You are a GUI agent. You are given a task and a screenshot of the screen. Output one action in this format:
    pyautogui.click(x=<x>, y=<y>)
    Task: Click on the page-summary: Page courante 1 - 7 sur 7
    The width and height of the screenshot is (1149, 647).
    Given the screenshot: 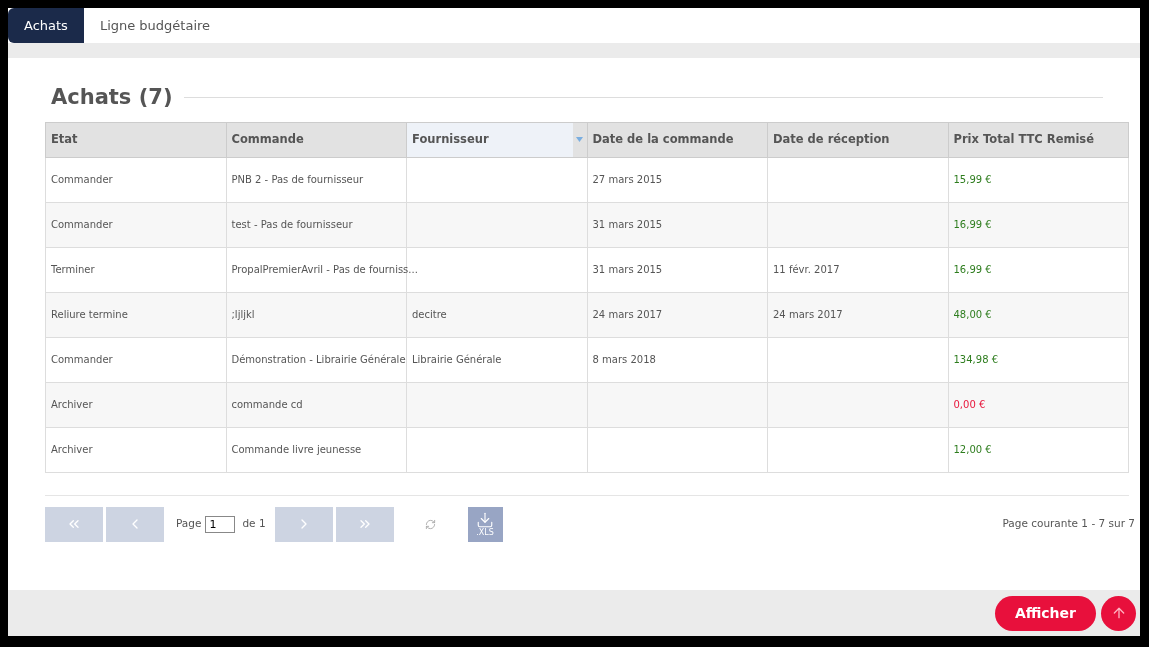 What is the action you would take?
    pyautogui.click(x=1068, y=524)
    